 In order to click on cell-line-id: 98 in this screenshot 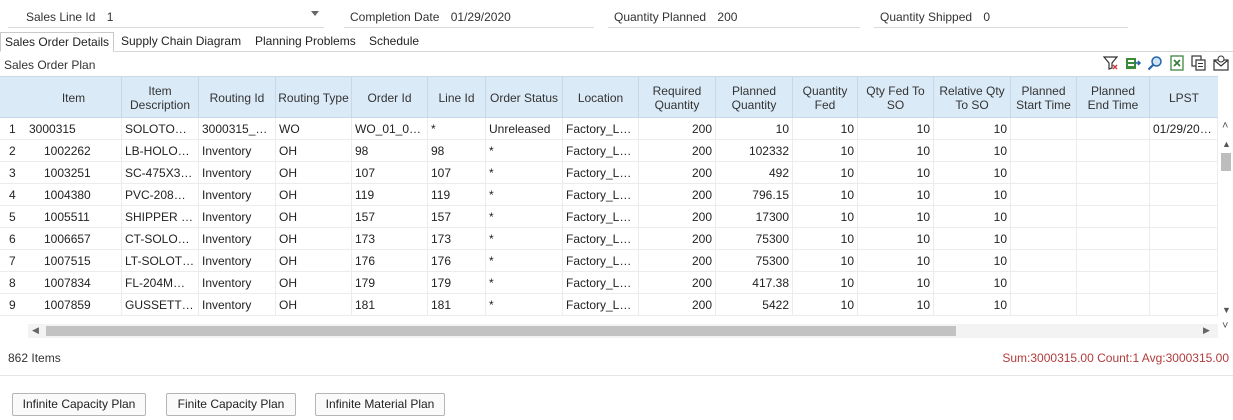, I will do `click(457, 151)`.